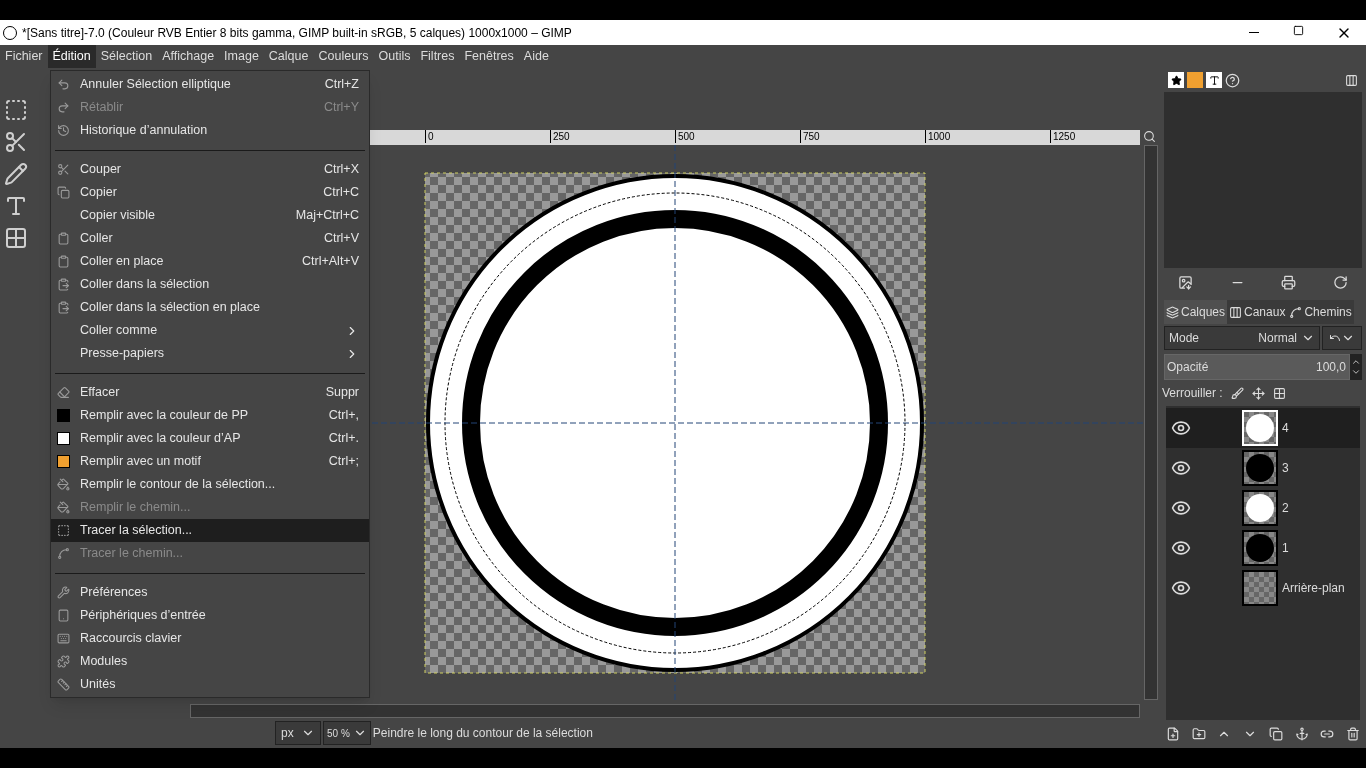  Describe the element at coordinates (1186, 282) in the screenshot. I see `open-icon` at that location.